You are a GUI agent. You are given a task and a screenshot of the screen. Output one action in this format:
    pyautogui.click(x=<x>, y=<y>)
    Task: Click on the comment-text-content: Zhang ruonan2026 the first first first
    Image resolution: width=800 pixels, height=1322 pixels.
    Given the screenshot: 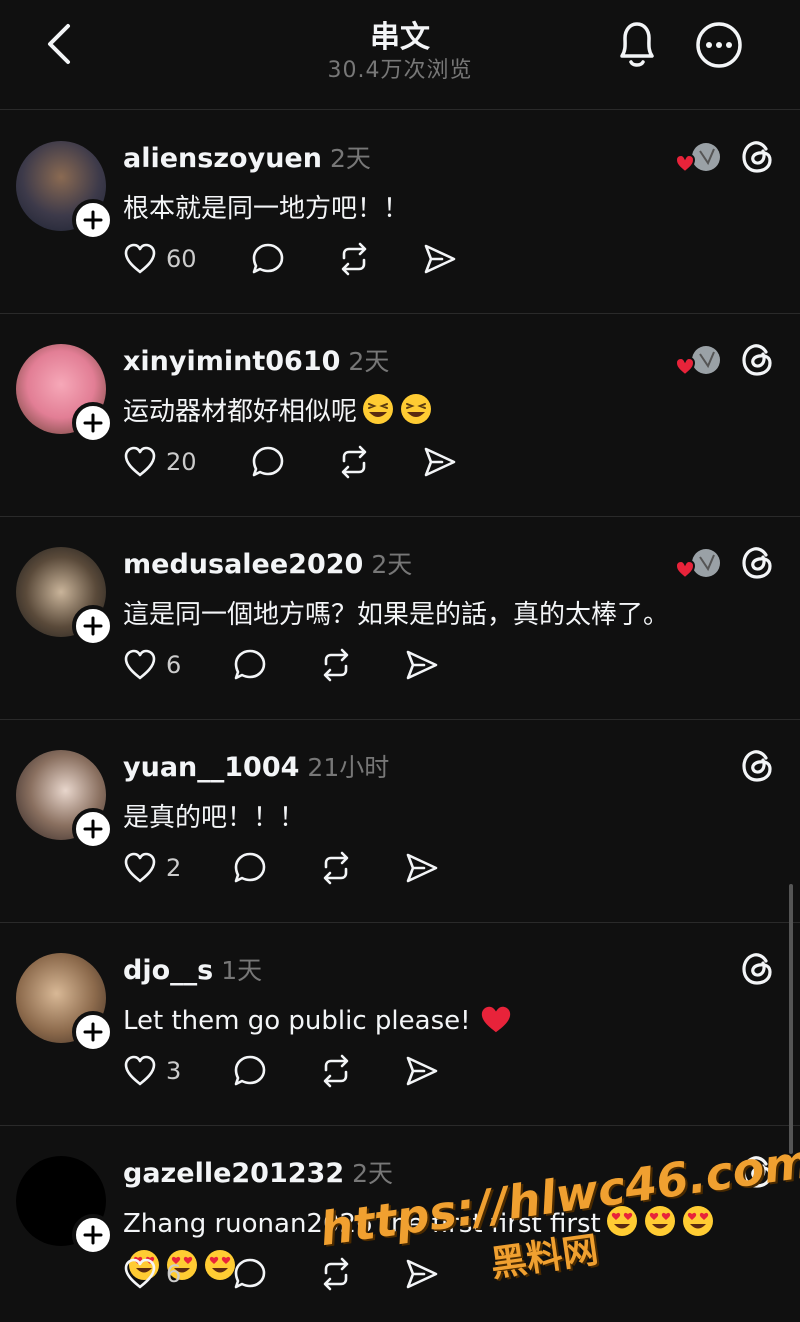 What is the action you would take?
    pyautogui.click(x=362, y=1224)
    